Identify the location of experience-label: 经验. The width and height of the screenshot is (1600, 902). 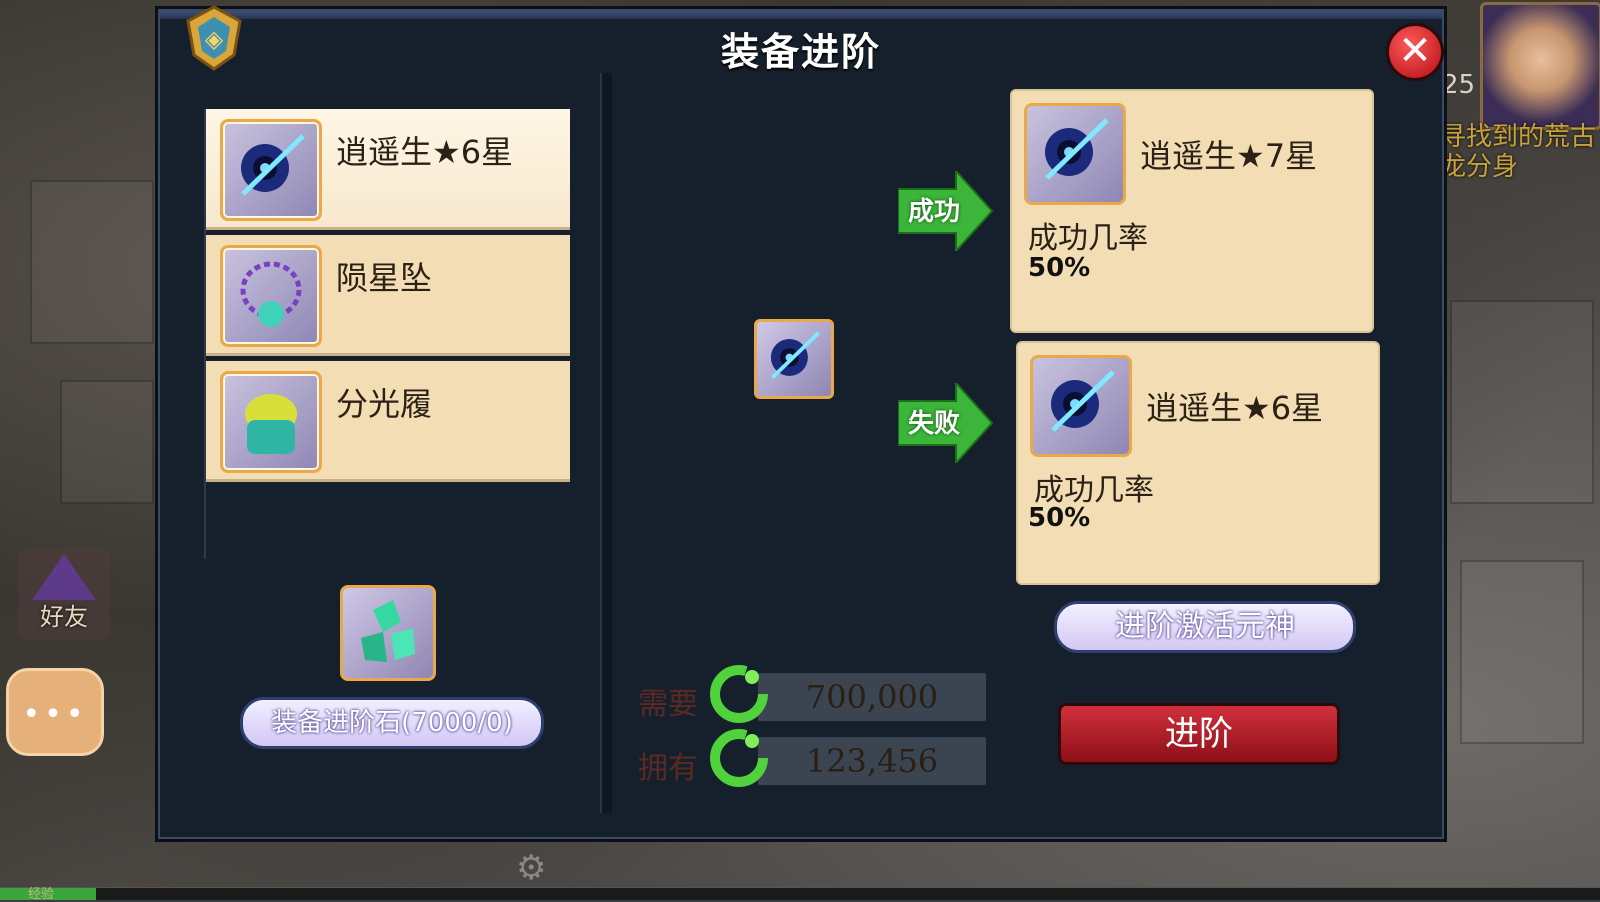
(41, 894).